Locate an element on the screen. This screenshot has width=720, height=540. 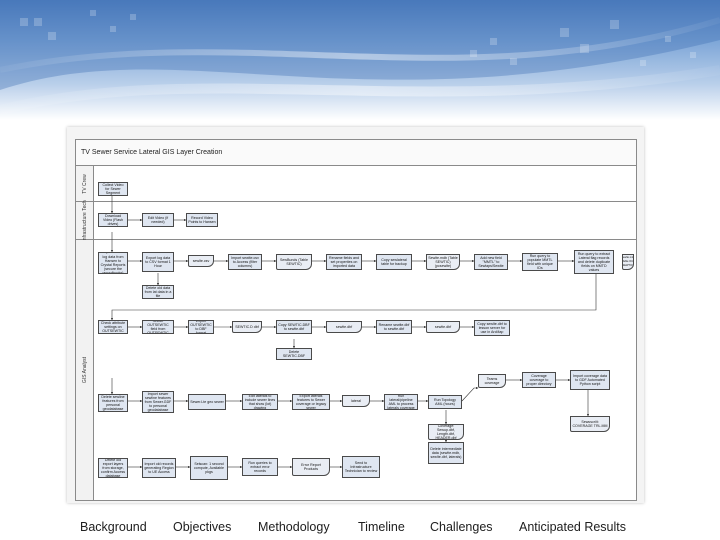
node-delete-old-data: Delete old data from lat data in a file is located at coordinates (158, 292).